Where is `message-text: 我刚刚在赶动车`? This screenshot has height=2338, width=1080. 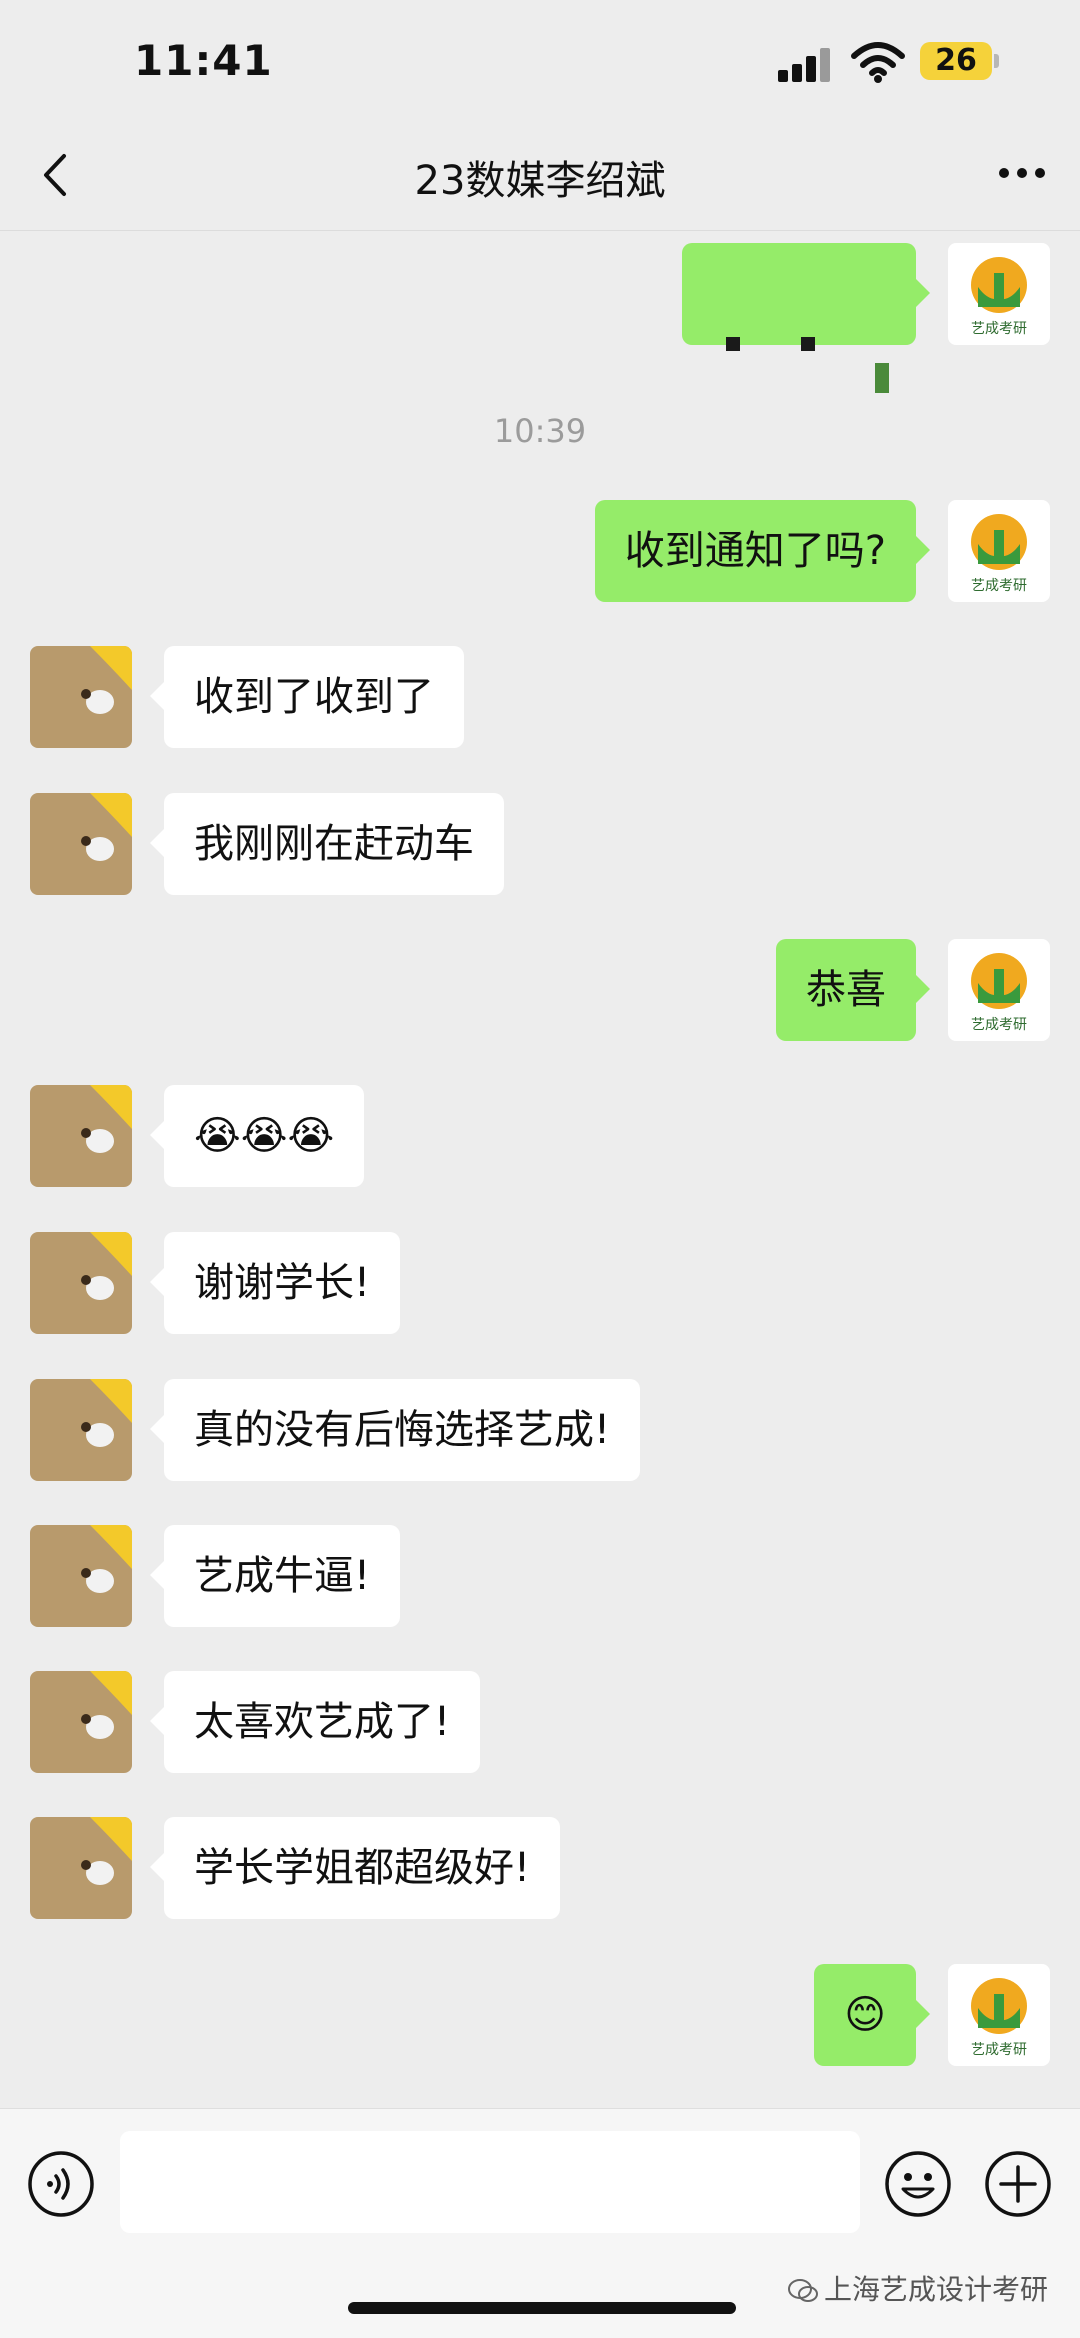
message-text: 我刚刚在赶动车 is located at coordinates (334, 844).